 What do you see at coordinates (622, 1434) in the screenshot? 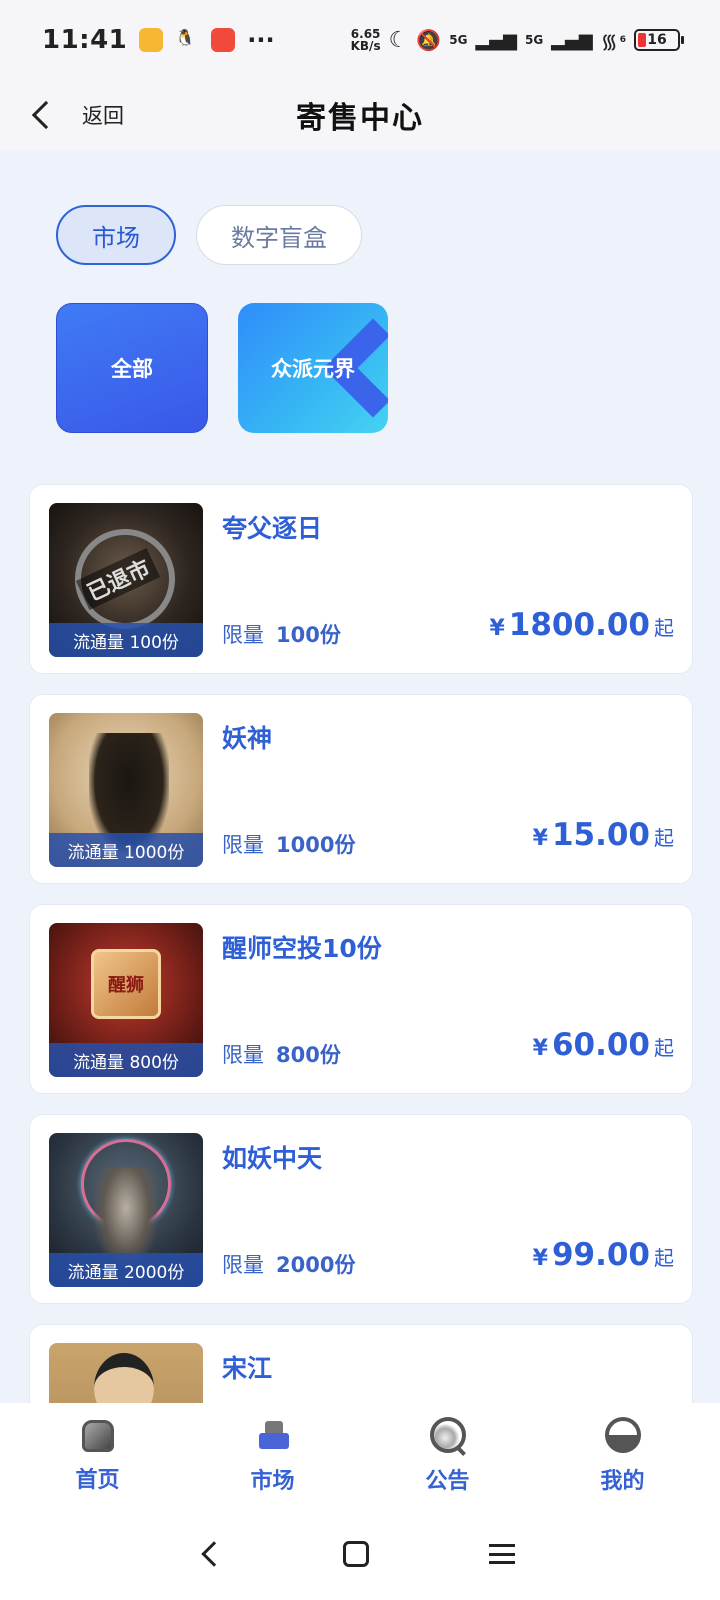
I see `profile-icon` at bounding box center [622, 1434].